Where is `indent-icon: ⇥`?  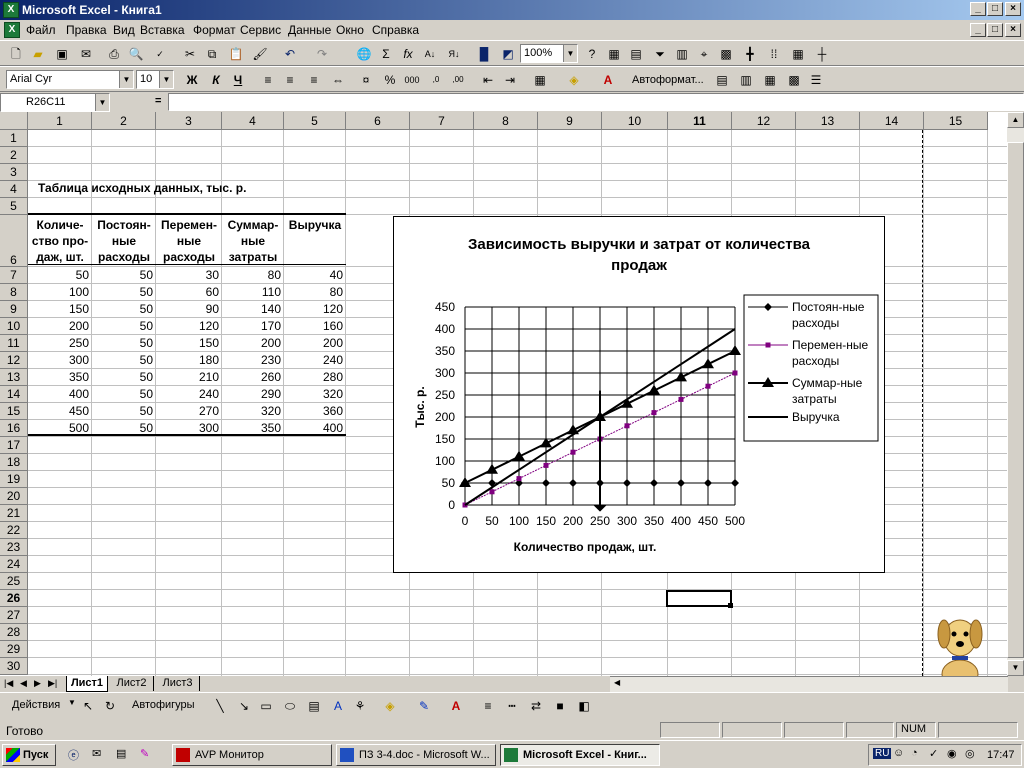
indent-icon: ⇥ is located at coordinates (510, 80).